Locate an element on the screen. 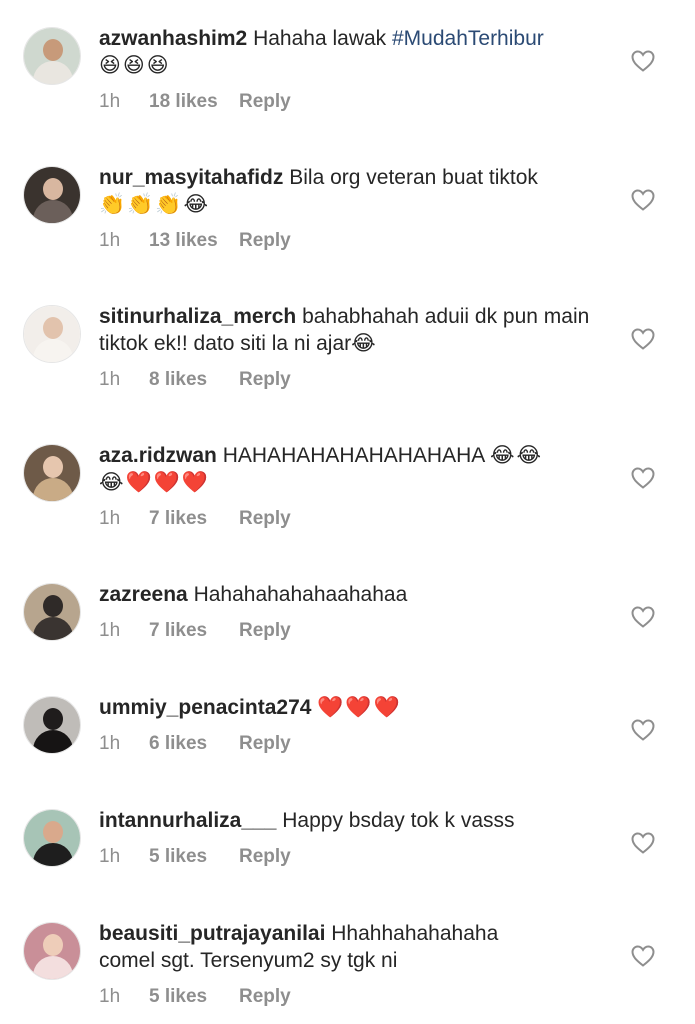 This screenshot has height=1024, width=695. comment-emojis: ❤️❤️❤️ is located at coordinates (359, 707).